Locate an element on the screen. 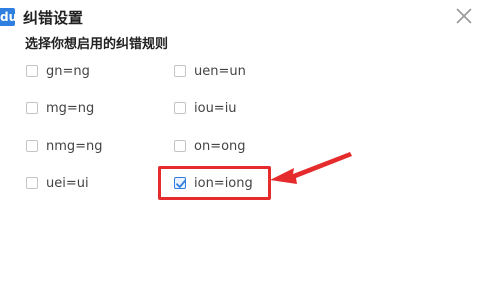 The width and height of the screenshot is (496, 287). checkbox-uen-un is located at coordinates (180, 71).